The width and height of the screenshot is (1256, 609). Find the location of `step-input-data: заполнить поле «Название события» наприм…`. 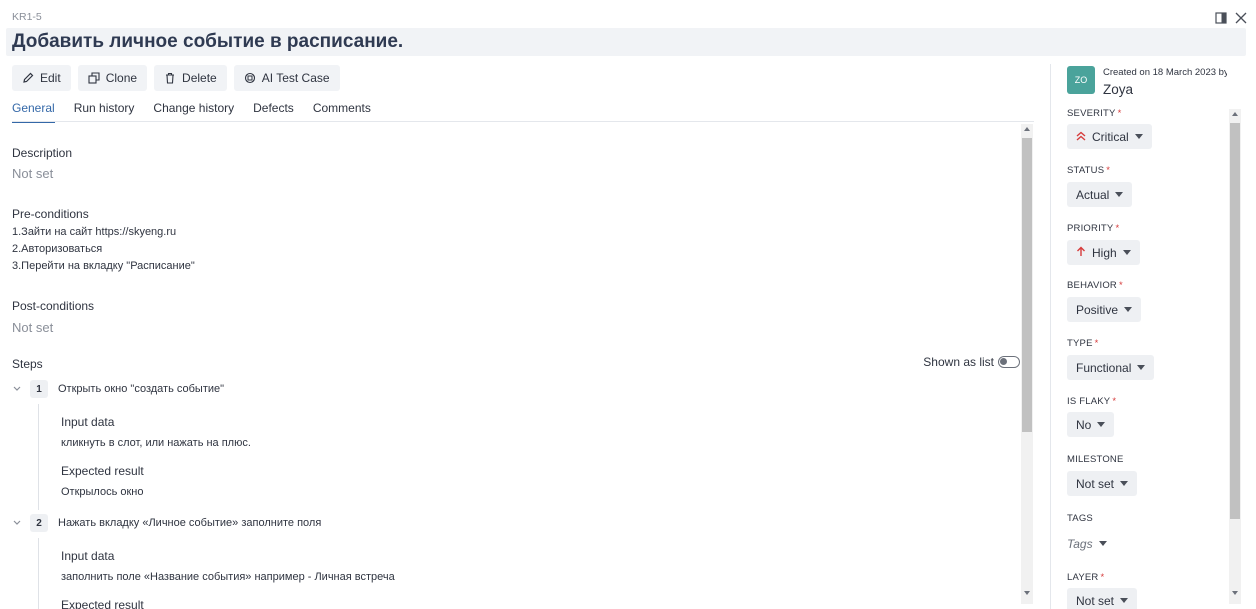

step-input-data: заполнить поле «Название события» наприм… is located at coordinates (228, 577).